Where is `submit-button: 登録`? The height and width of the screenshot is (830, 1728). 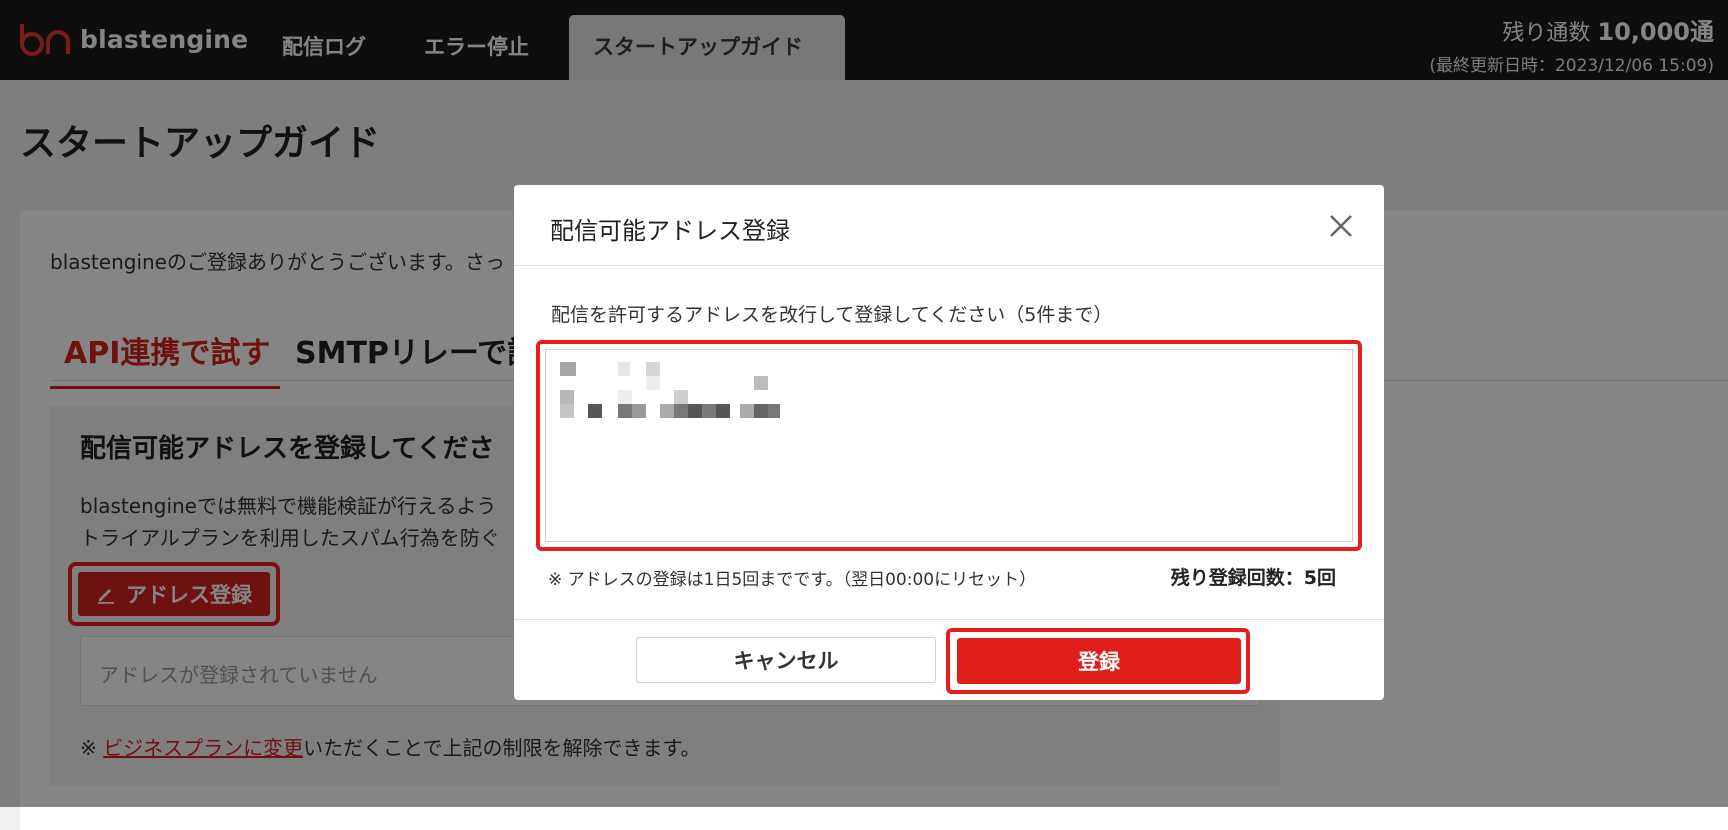
submit-button: 登録 is located at coordinates (1099, 661).